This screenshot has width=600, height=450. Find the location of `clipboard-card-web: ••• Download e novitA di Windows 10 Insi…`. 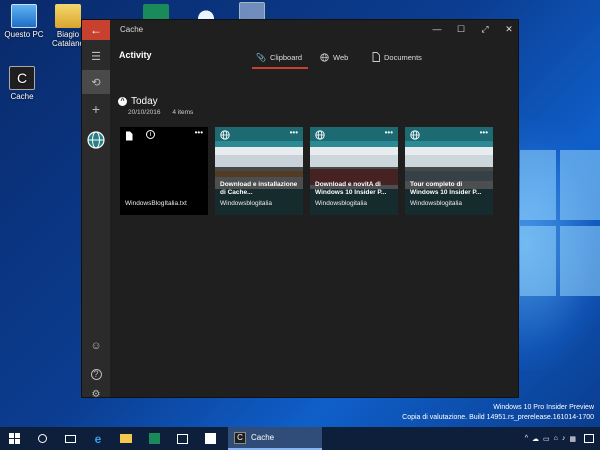

clipboard-card-web: ••• Download e novitA di Windows 10 Insi… is located at coordinates (354, 171).